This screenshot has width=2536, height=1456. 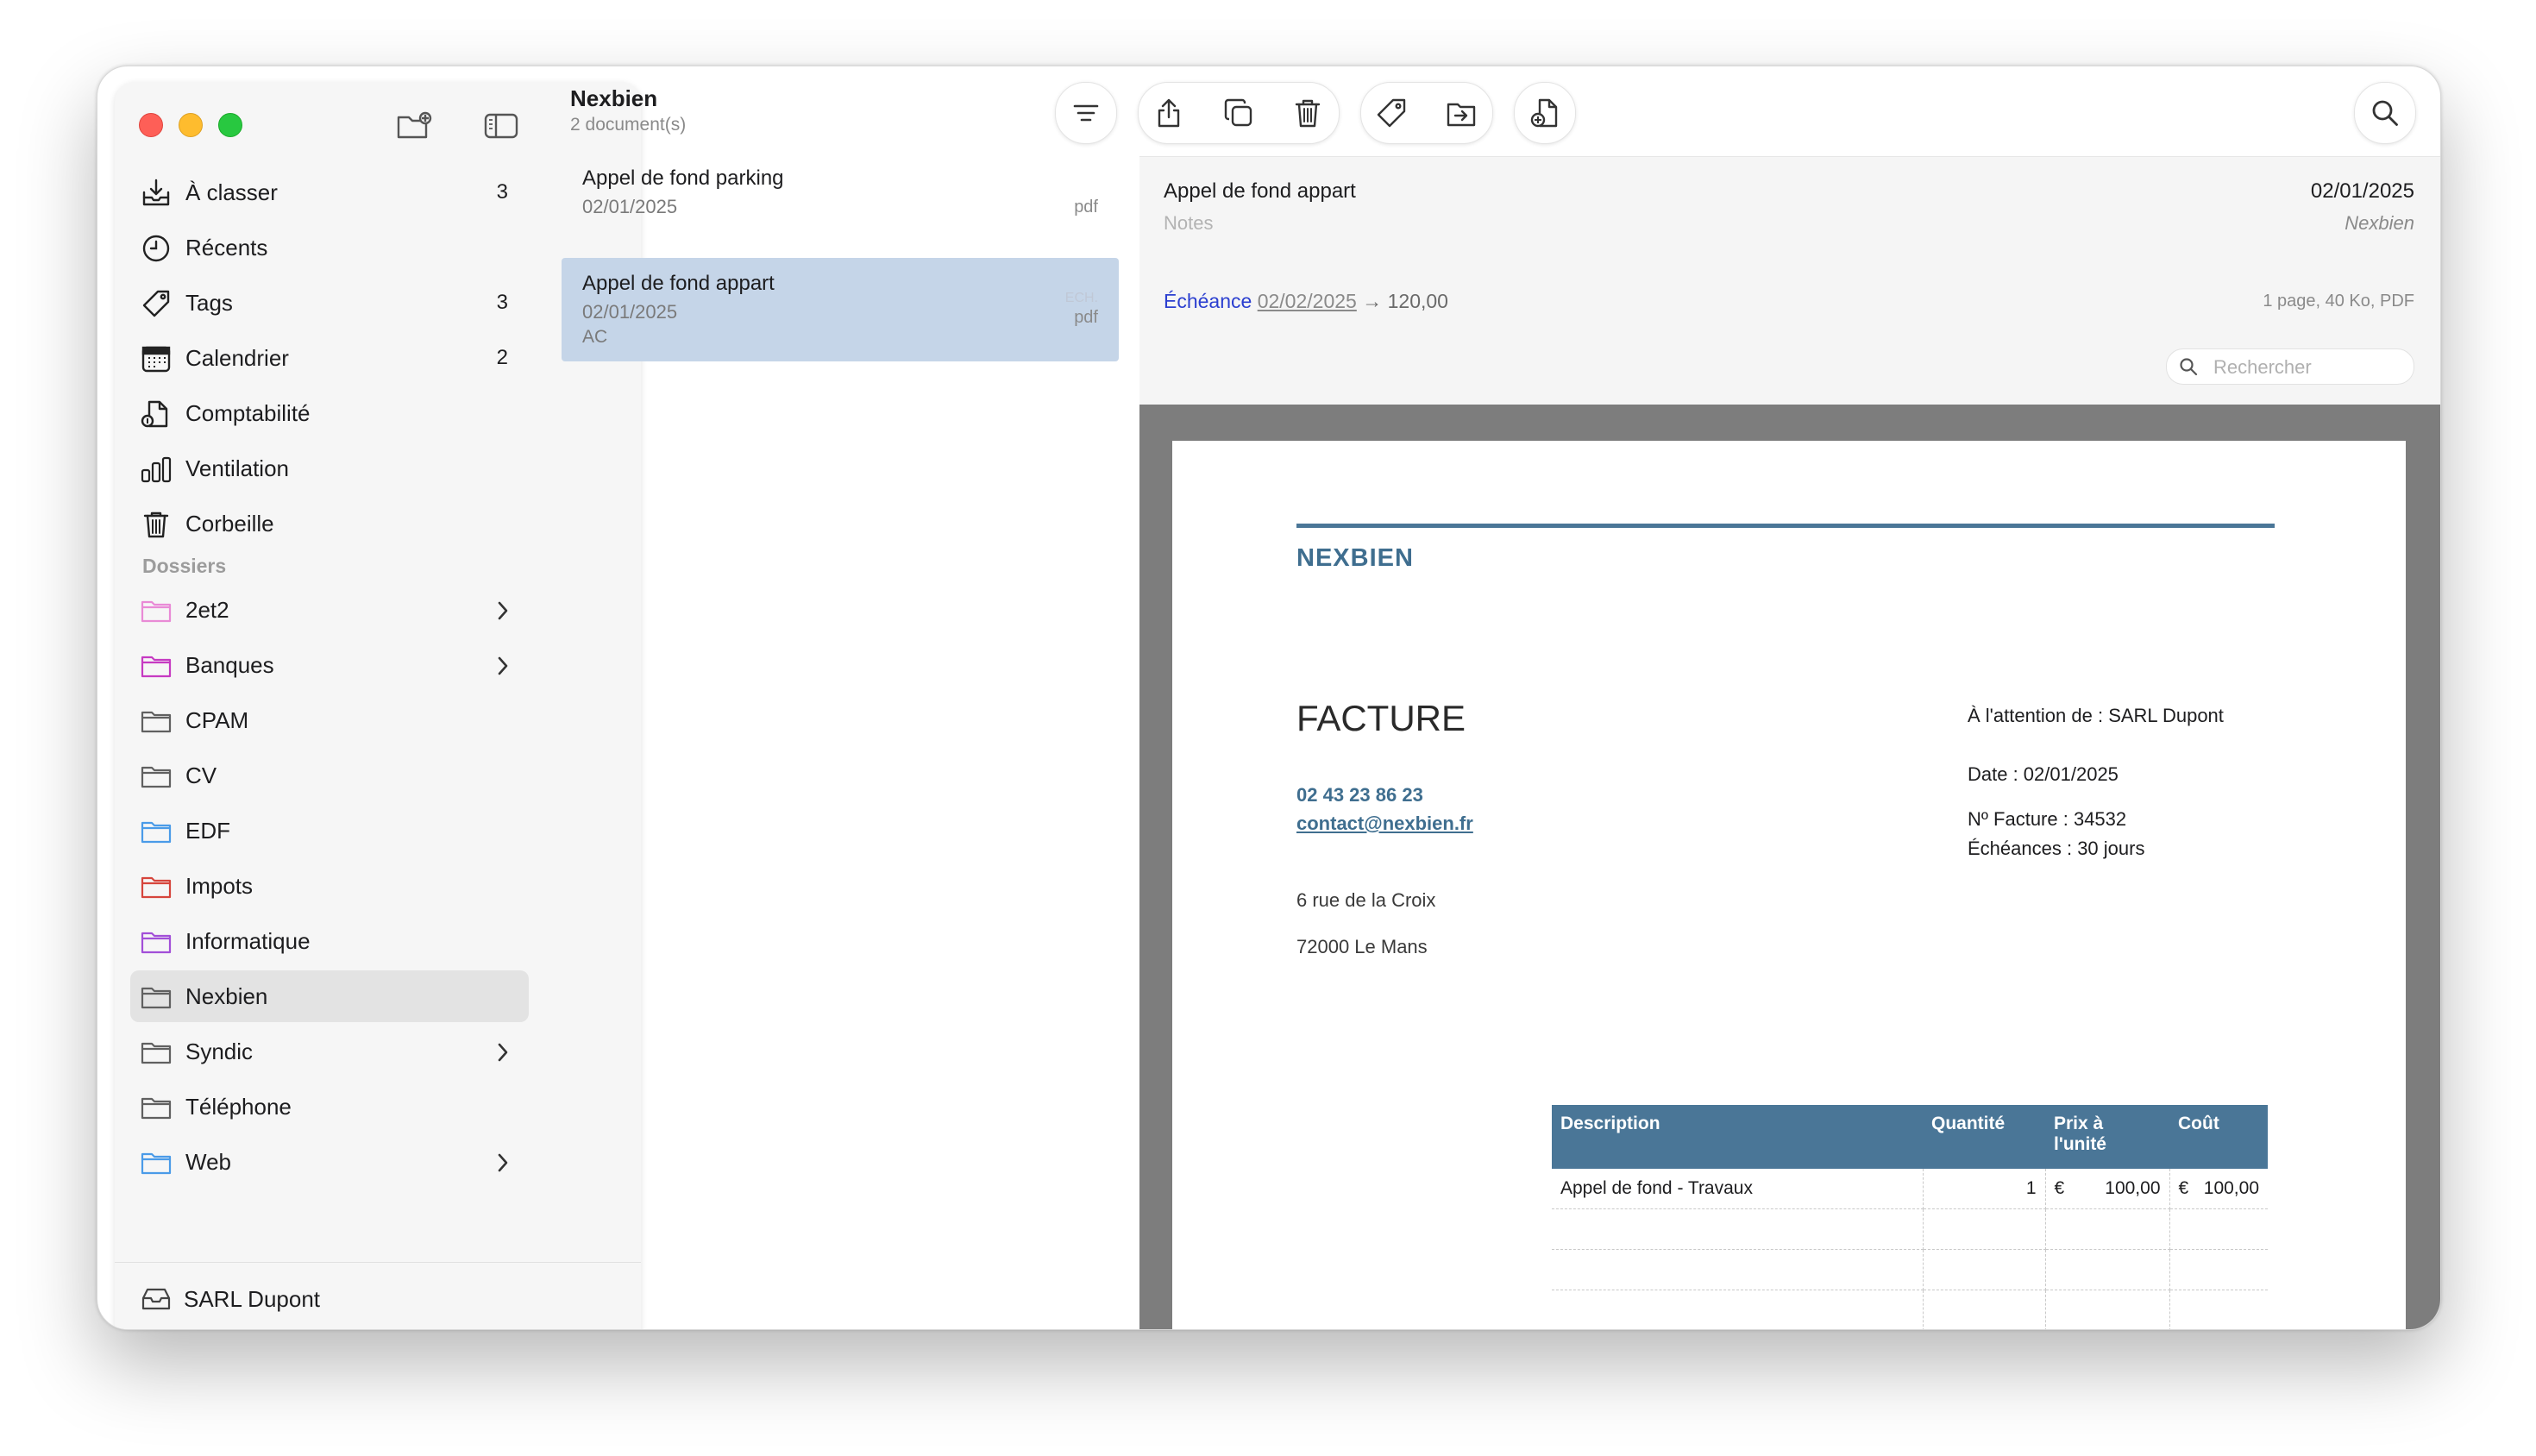 What do you see at coordinates (329, 192) in the screenshot?
I see `sidebar-item-a-classer: À classer 3` at bounding box center [329, 192].